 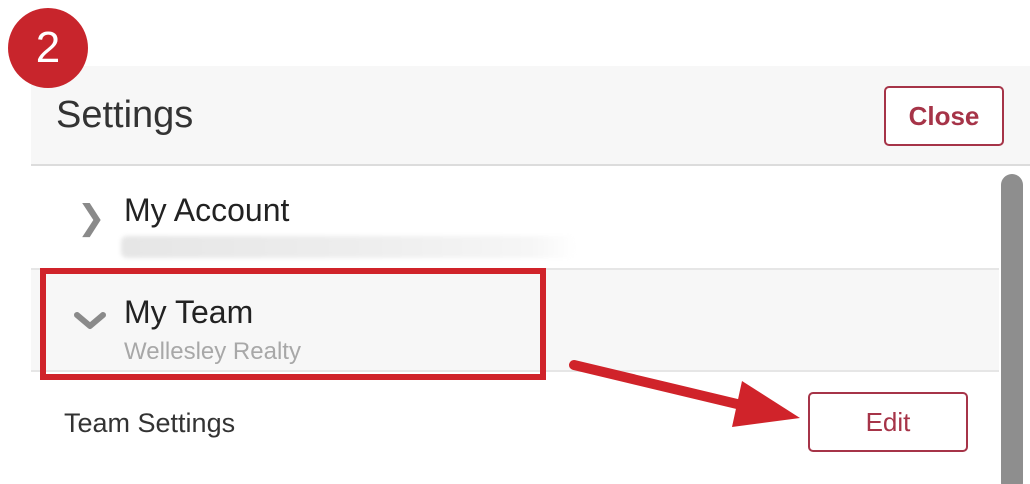 What do you see at coordinates (944, 116) in the screenshot?
I see `close-button: Close` at bounding box center [944, 116].